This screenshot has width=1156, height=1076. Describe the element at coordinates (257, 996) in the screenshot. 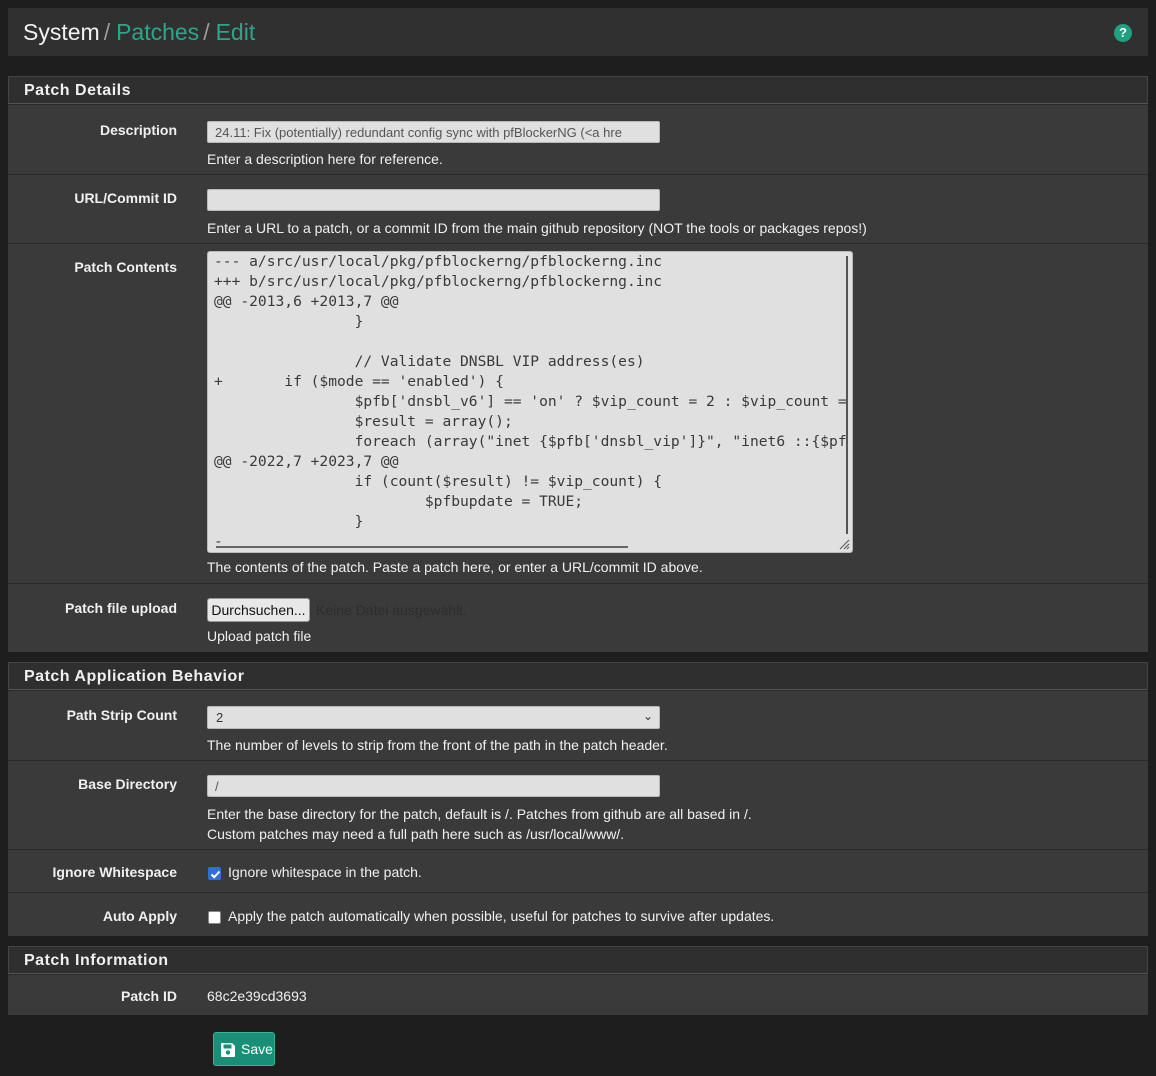

I see `patch-id-value: 68c2e39cd3693` at that location.